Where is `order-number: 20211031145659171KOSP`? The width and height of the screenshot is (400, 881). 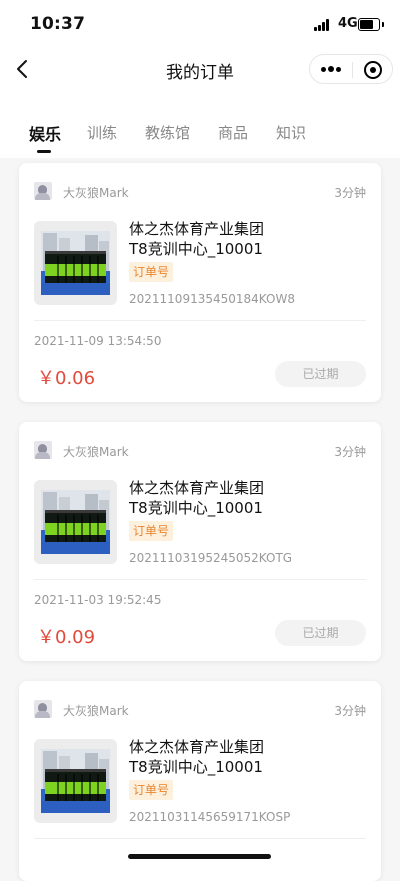 order-number: 20211031145659171KOSP is located at coordinates (210, 817).